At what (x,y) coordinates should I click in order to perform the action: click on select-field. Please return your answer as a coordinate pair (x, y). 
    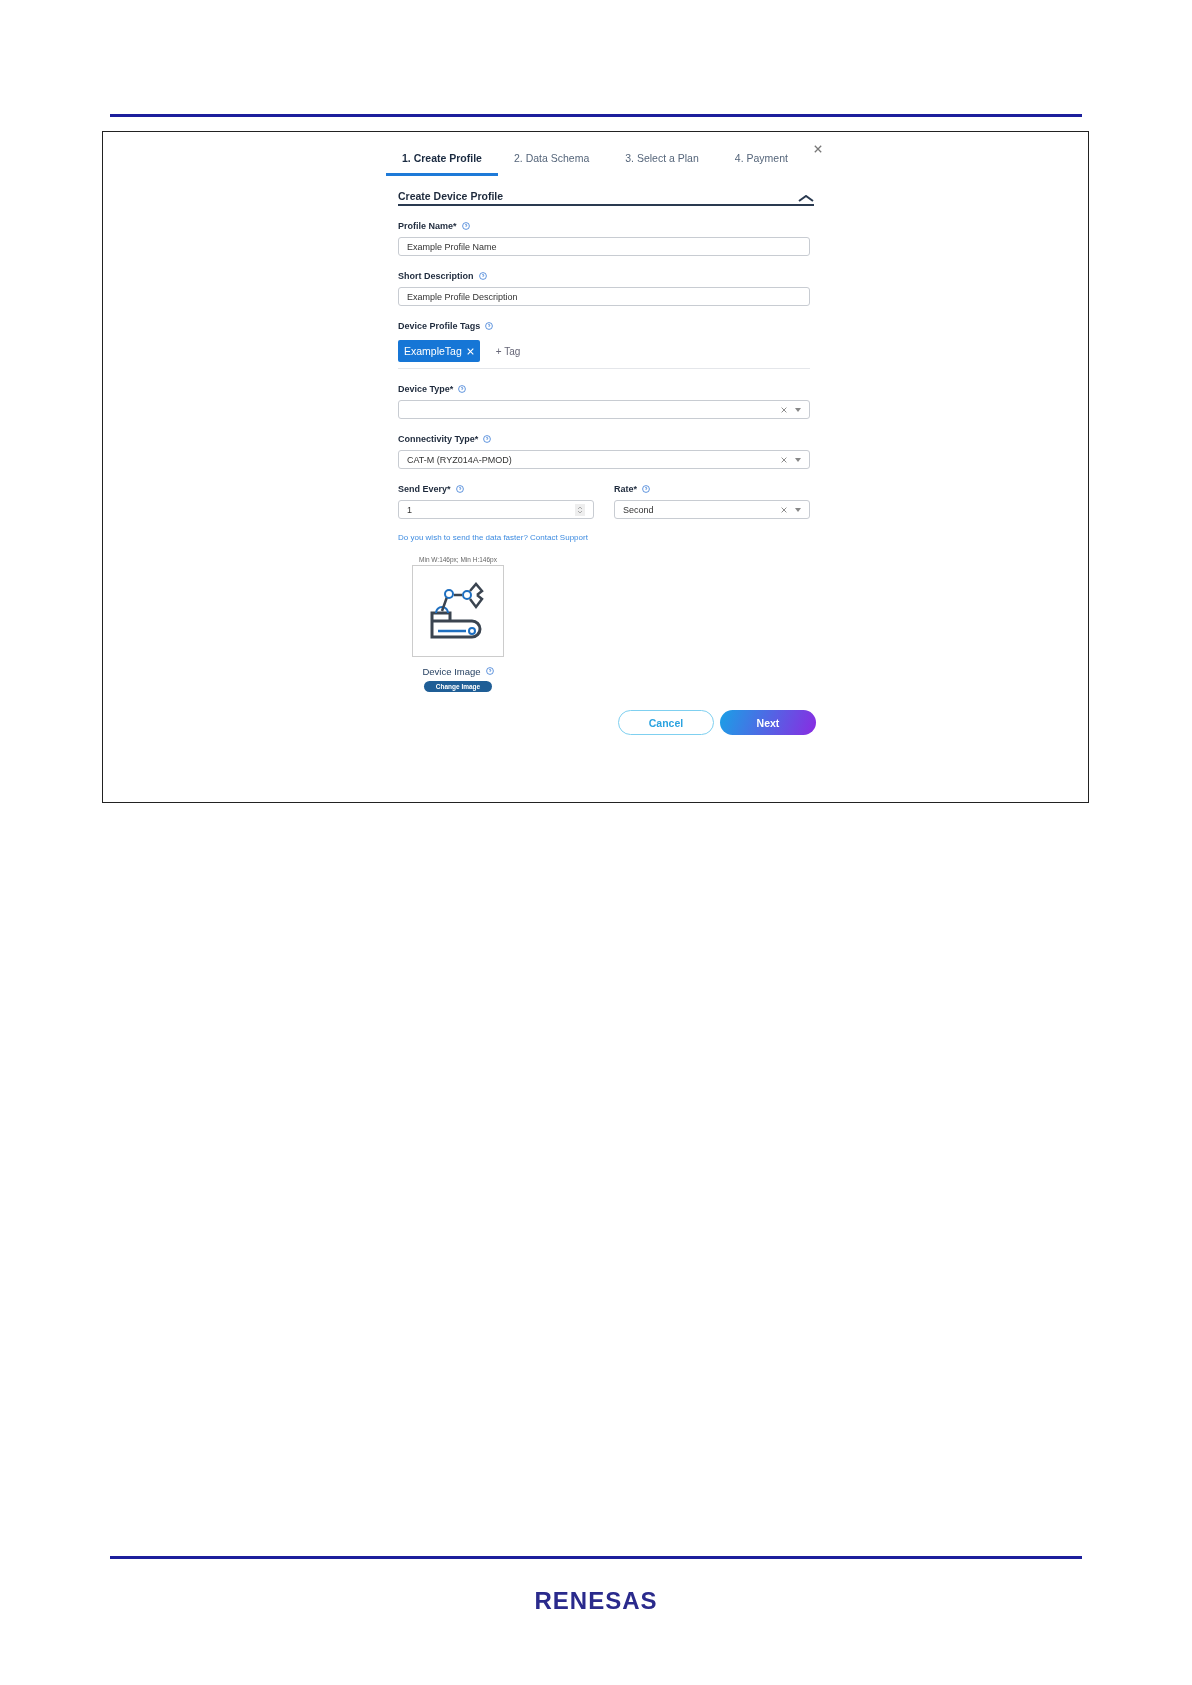
    Looking at the image, I should click on (604, 409).